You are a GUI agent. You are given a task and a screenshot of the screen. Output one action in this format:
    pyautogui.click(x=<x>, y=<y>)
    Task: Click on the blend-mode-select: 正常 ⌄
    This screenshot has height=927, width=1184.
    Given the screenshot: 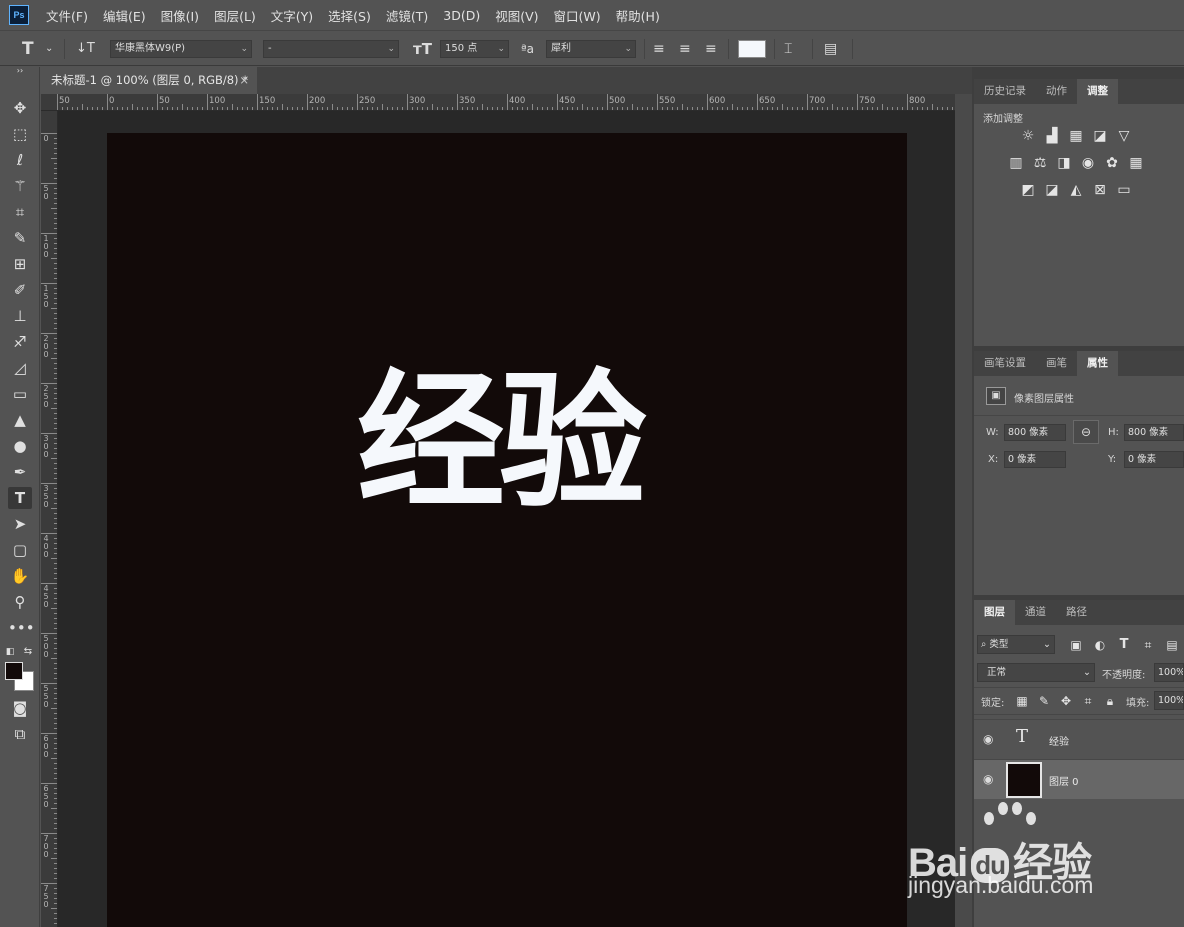 What is the action you would take?
    pyautogui.click(x=1036, y=672)
    